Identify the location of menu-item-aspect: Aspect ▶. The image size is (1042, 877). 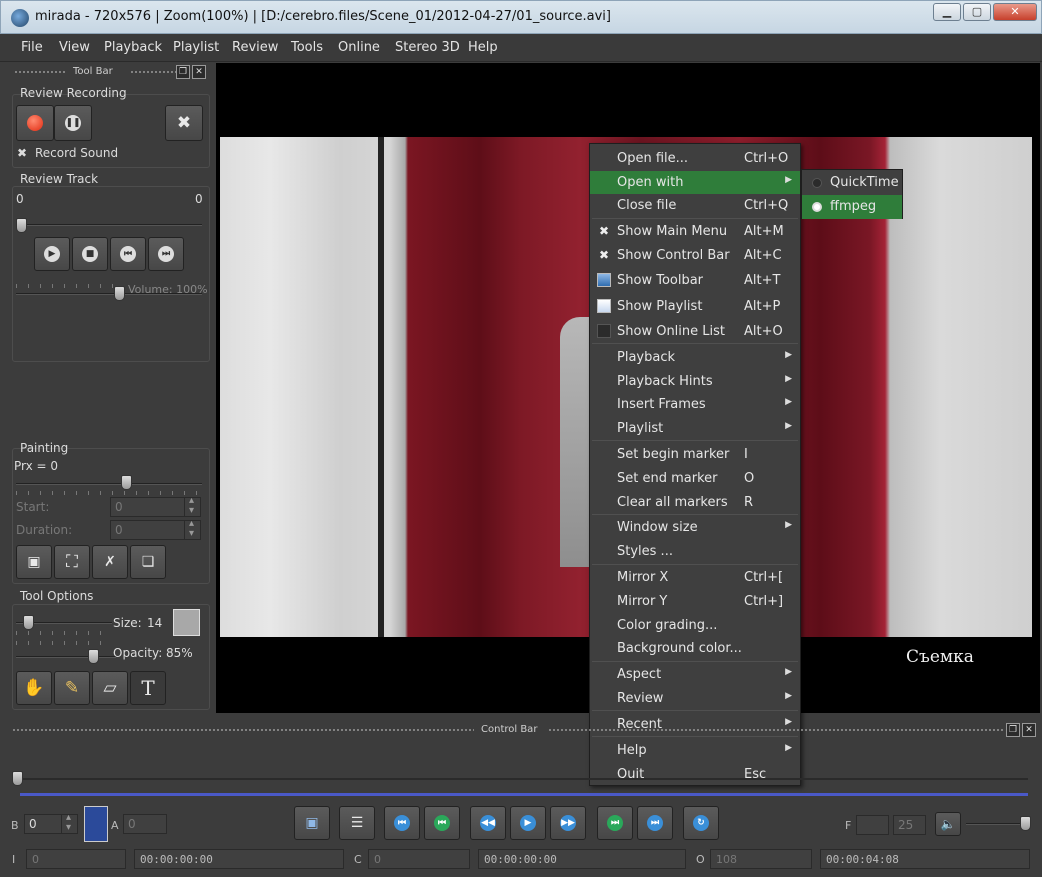
(695, 674).